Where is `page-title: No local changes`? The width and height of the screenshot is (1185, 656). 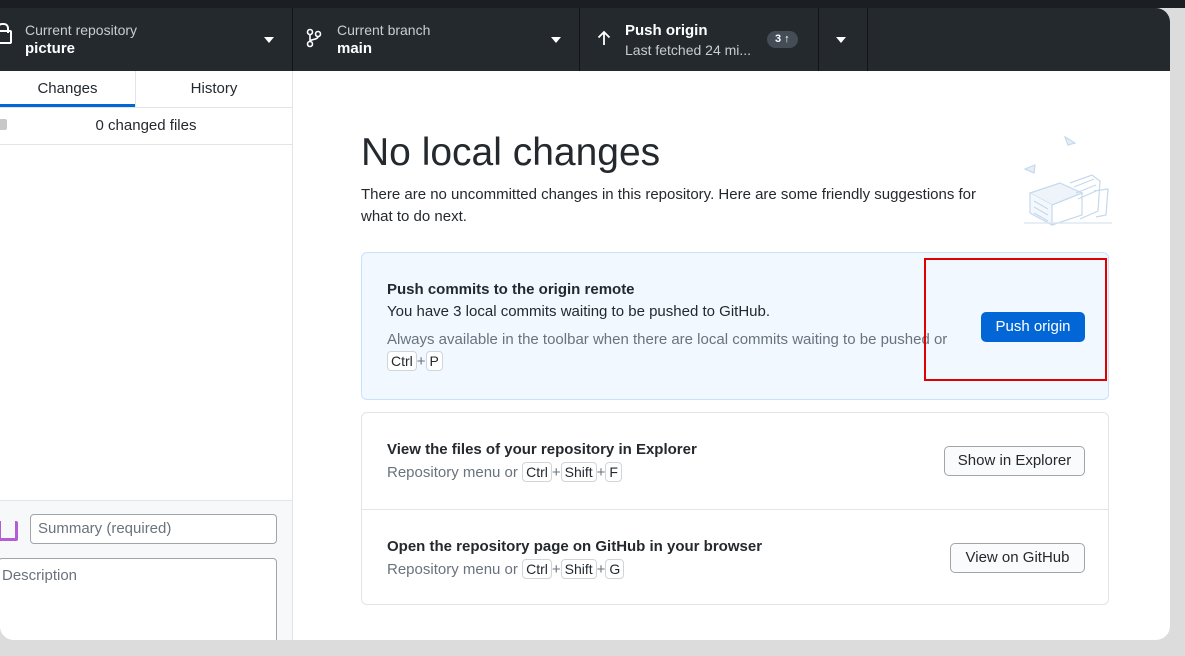
page-title: No local changes is located at coordinates (511, 152).